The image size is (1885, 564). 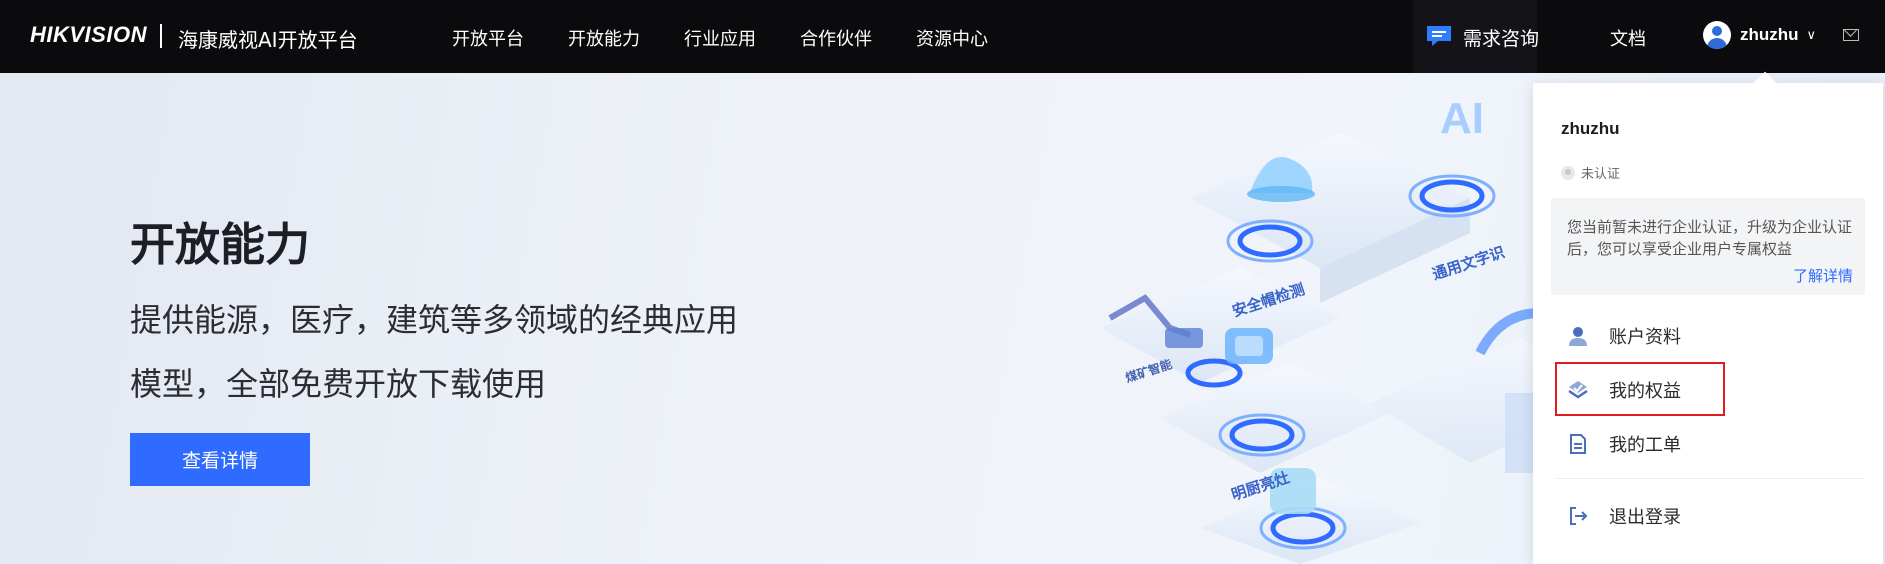 I want to click on user-menu-trigger: zhuzhu ∨, so click(x=1759, y=35).